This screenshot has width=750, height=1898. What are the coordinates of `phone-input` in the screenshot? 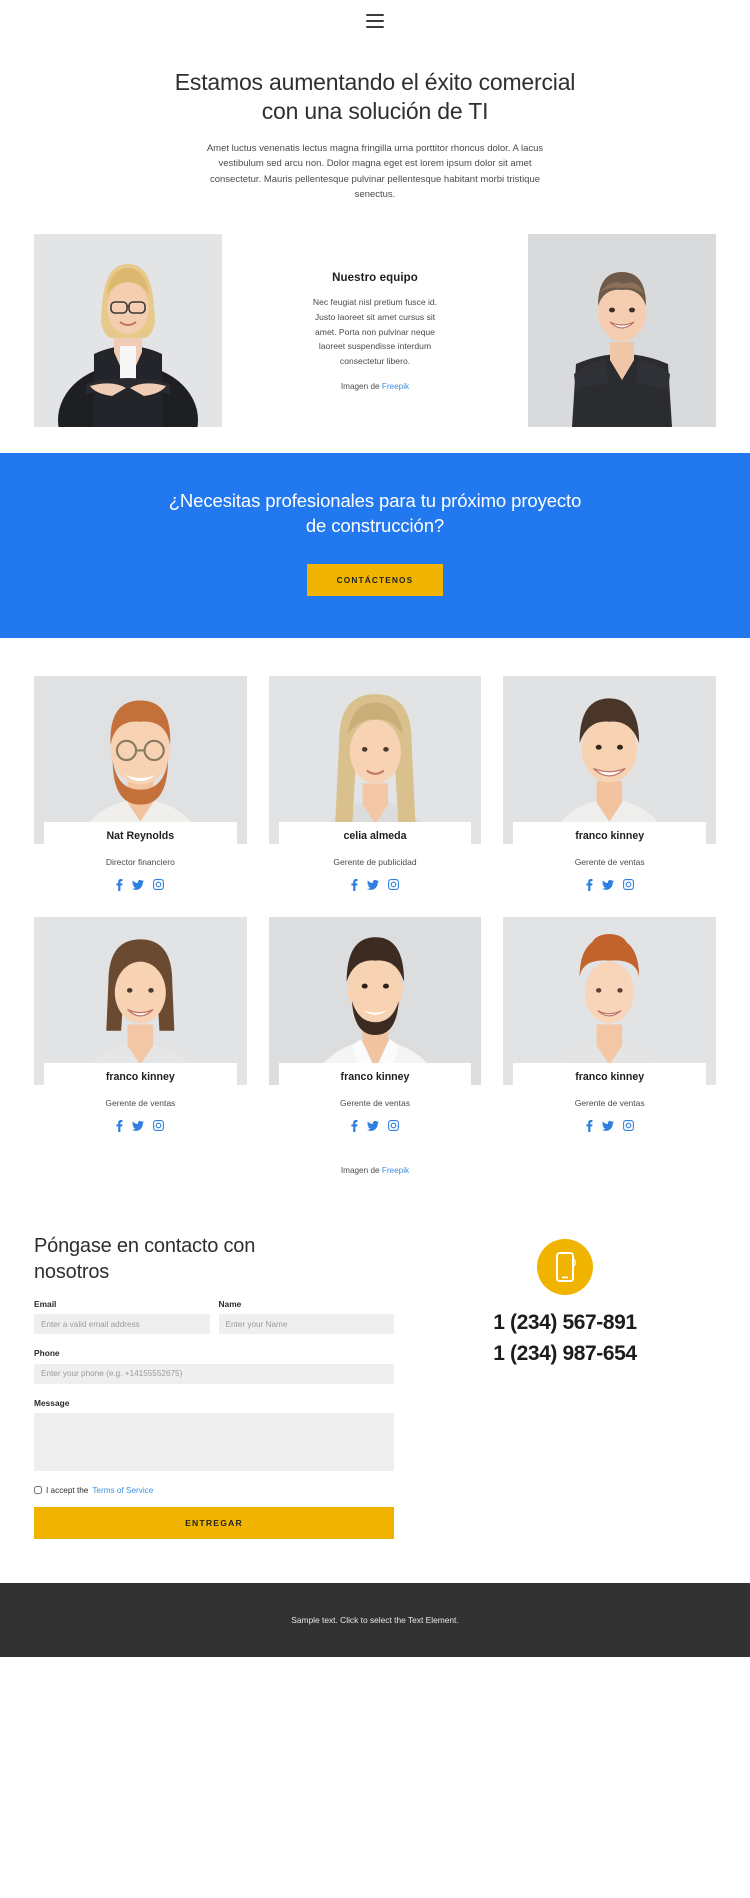 It's located at (214, 1373).